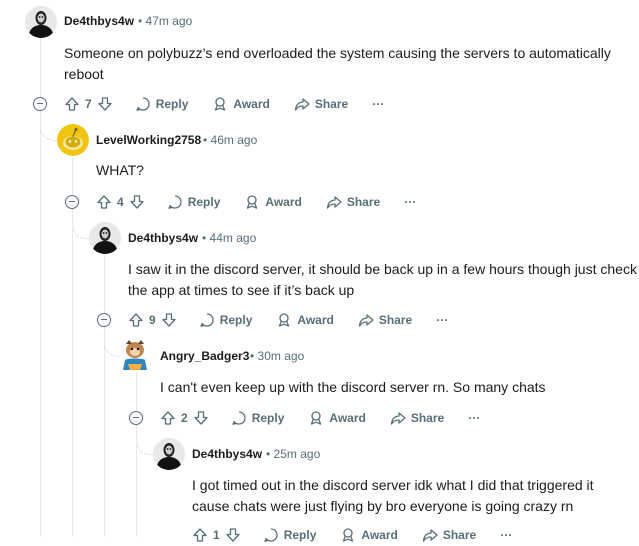  I want to click on comment-actions: 1 Reply Award Share ···, so click(364, 535).